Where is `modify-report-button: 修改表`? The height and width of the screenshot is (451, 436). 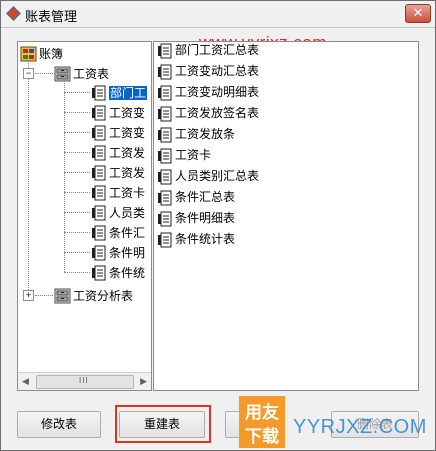 modify-report-button: 修改表 is located at coordinates (59, 424).